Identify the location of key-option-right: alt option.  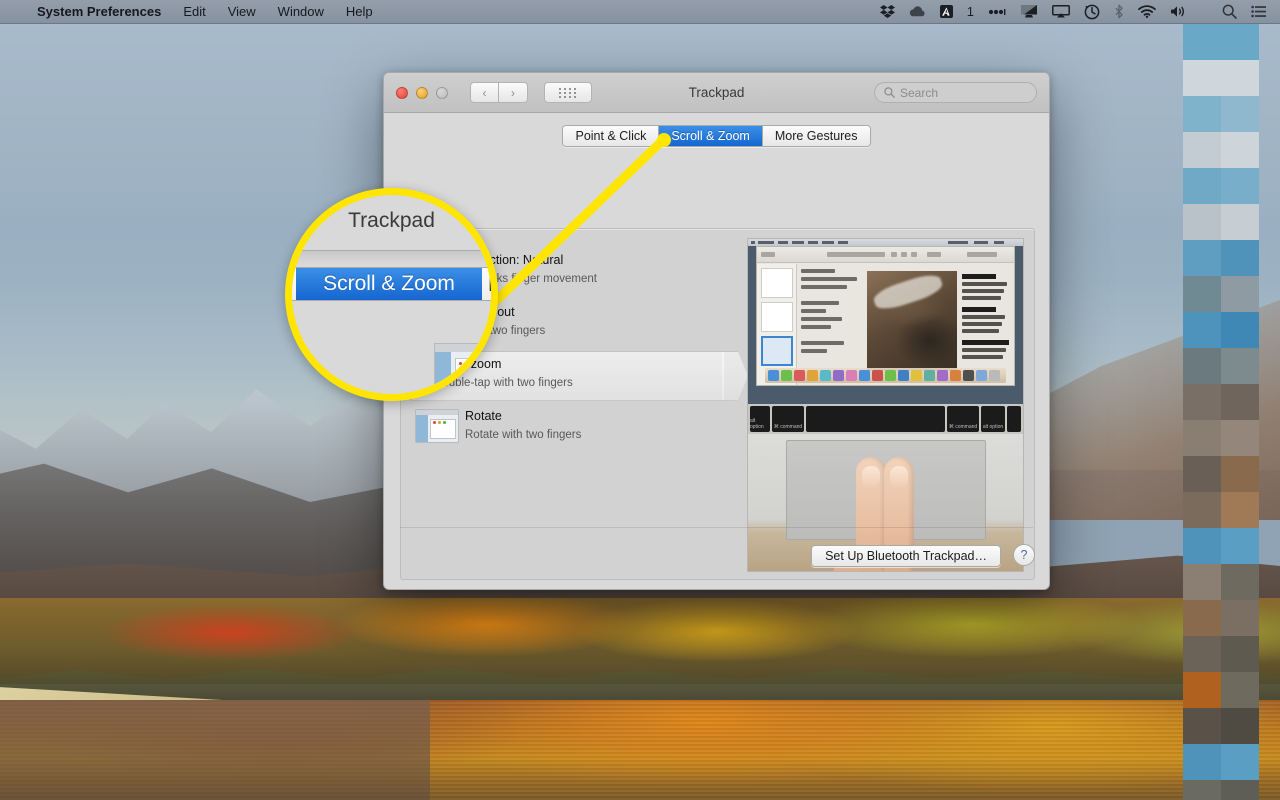
(993, 419).